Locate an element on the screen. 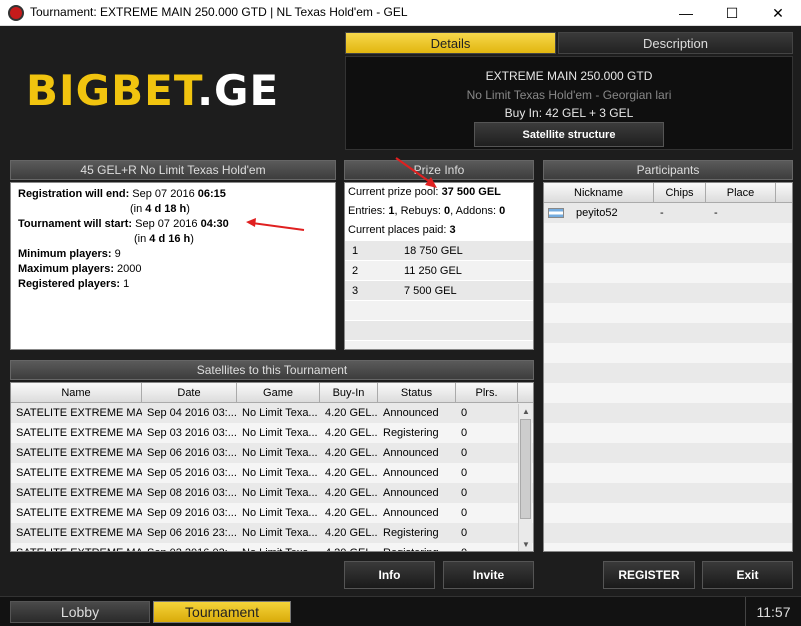  participants-column-headers: Nickname Chips Place is located at coordinates (668, 193).